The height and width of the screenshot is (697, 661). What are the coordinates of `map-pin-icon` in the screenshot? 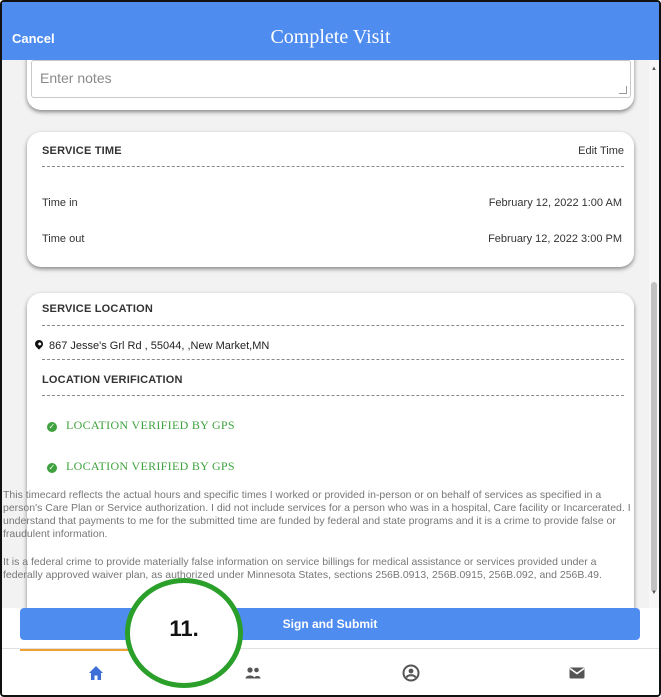 It's located at (39, 344).